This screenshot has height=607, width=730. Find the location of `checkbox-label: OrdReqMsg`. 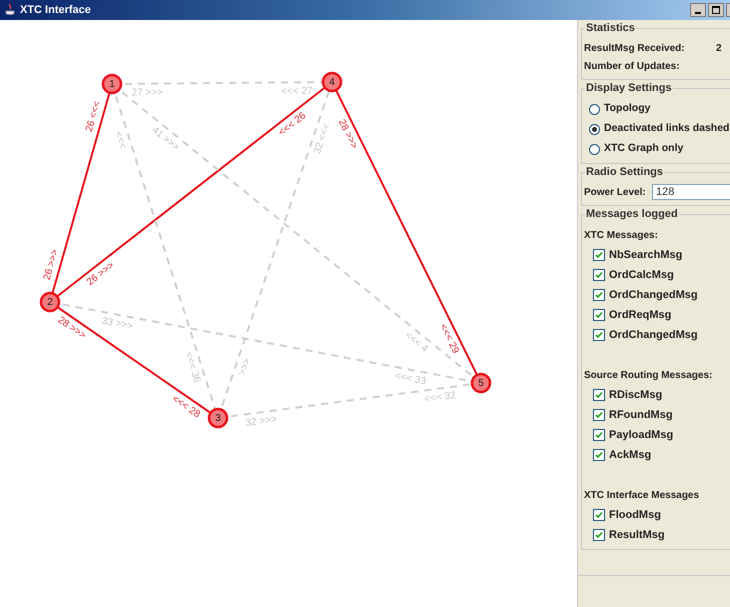

checkbox-label: OrdReqMsg is located at coordinates (640, 315).